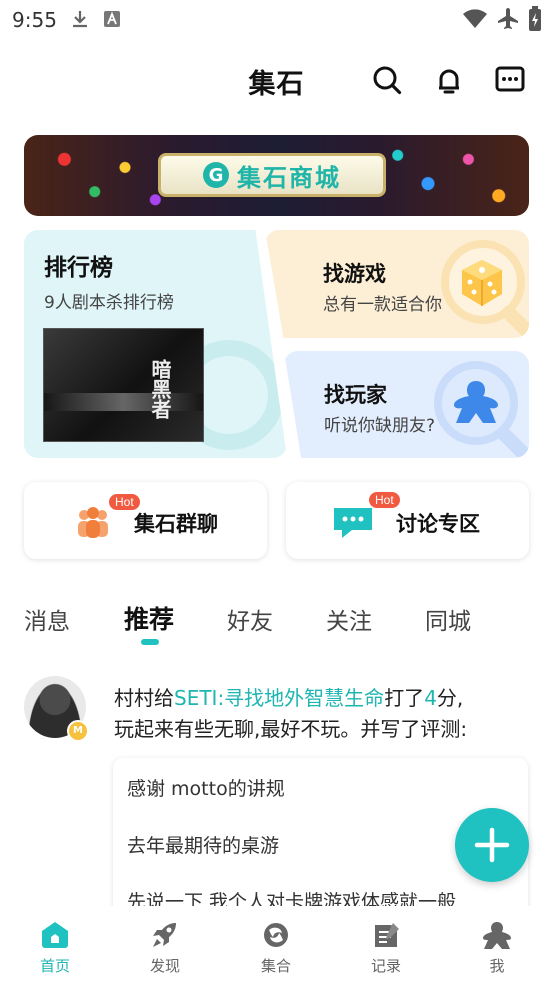 This screenshot has width=553, height=983. I want to click on ranking-poster: 暗黑者, so click(123, 385).